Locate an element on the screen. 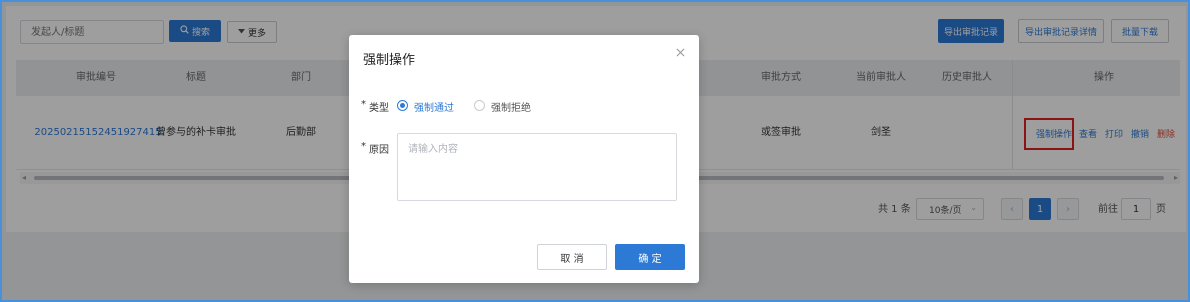 The height and width of the screenshot is (302, 1190). type-label: 类型 is located at coordinates (379, 108).